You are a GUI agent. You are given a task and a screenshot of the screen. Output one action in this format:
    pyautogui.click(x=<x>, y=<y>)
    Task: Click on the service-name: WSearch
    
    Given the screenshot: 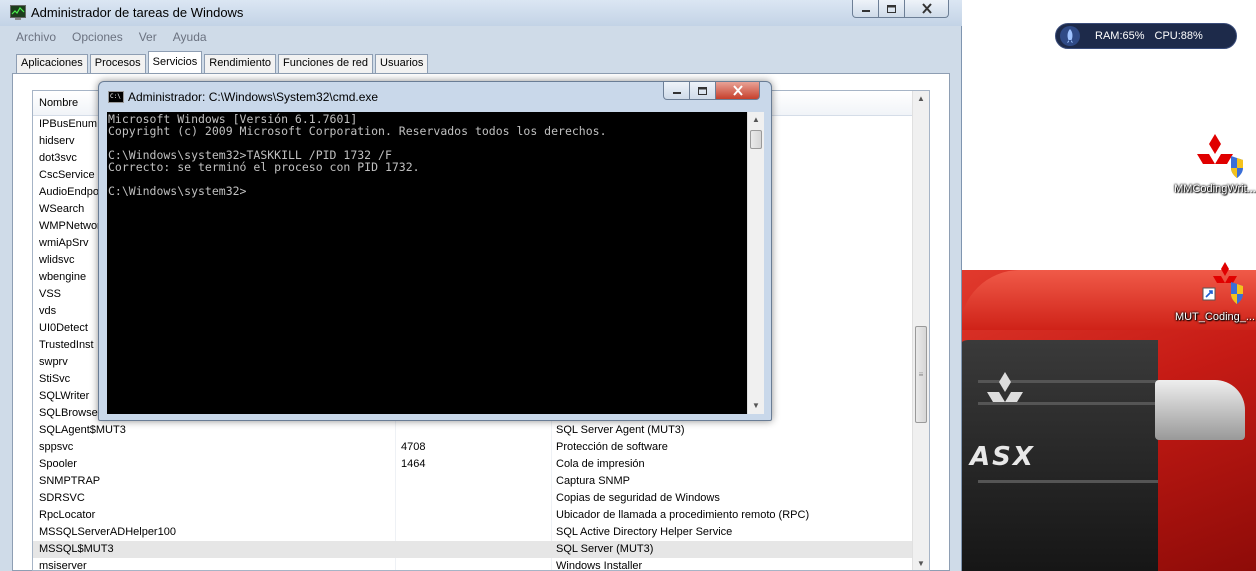 What is the action you would take?
    pyautogui.click(x=62, y=209)
    